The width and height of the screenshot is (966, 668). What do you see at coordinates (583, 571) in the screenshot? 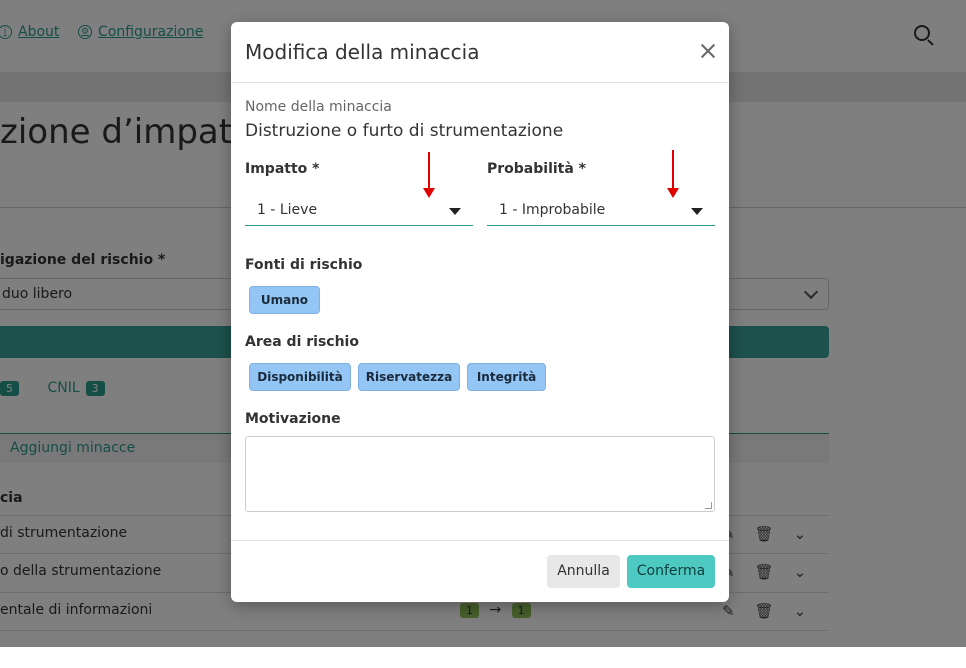
I see `cancel-button: Annulla` at bounding box center [583, 571].